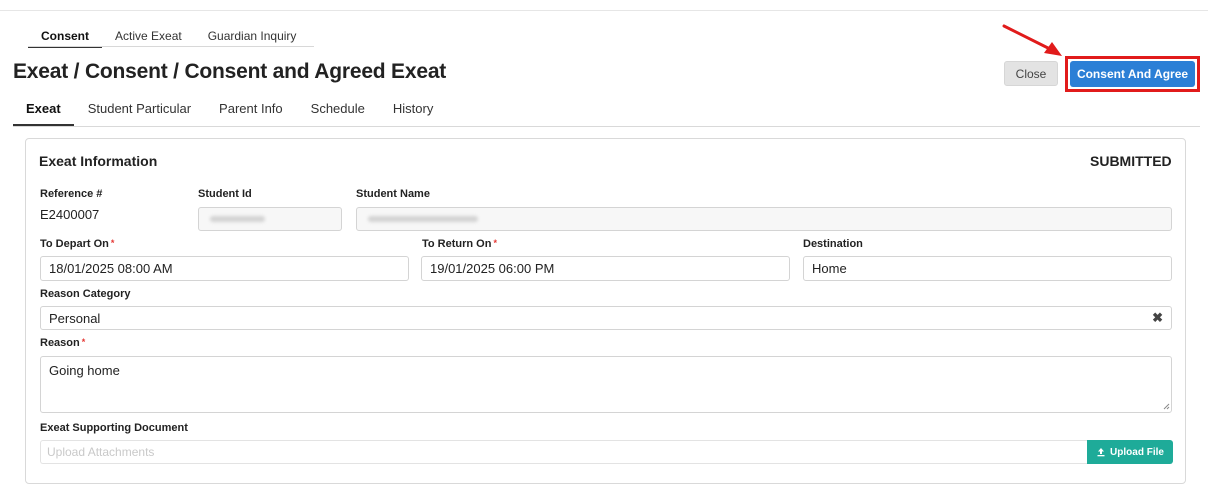 The height and width of the screenshot is (491, 1208). What do you see at coordinates (70, 214) in the screenshot?
I see `reference-value: E2400007` at bounding box center [70, 214].